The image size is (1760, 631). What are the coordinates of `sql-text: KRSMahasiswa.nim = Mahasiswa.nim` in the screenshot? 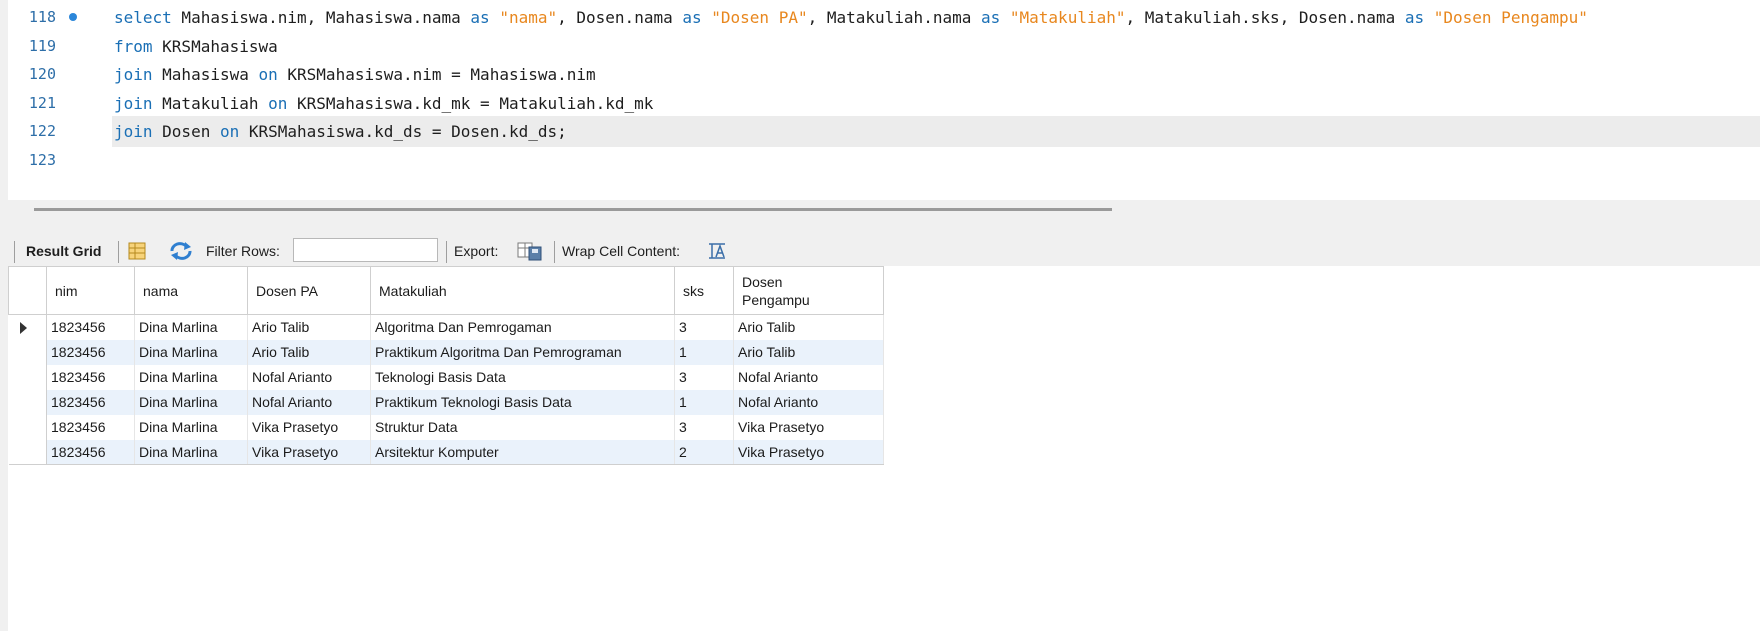 It's located at (436, 74).